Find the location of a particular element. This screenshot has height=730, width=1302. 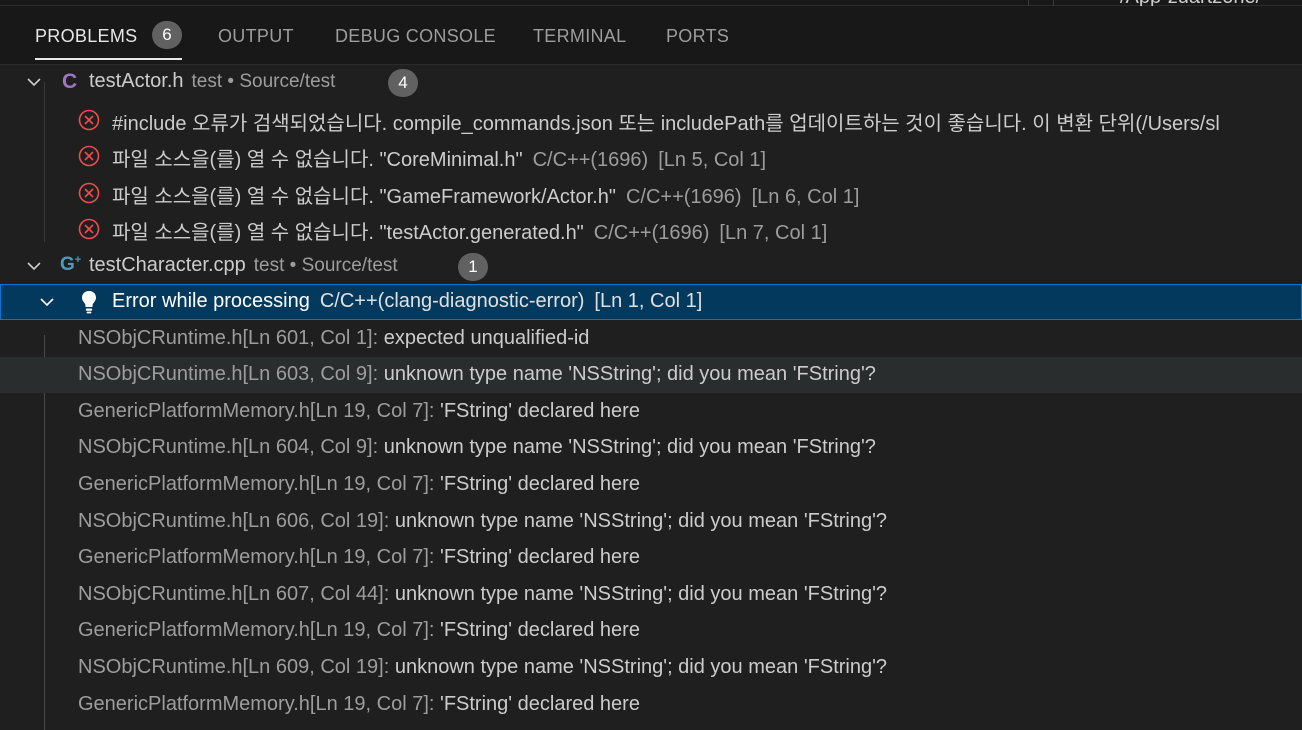

tab-ports: PORTS is located at coordinates (697, 36).